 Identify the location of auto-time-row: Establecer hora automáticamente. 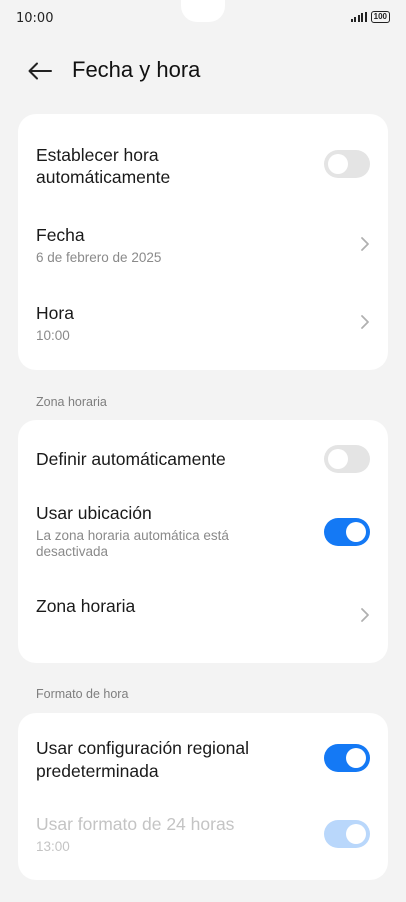
(203, 164).